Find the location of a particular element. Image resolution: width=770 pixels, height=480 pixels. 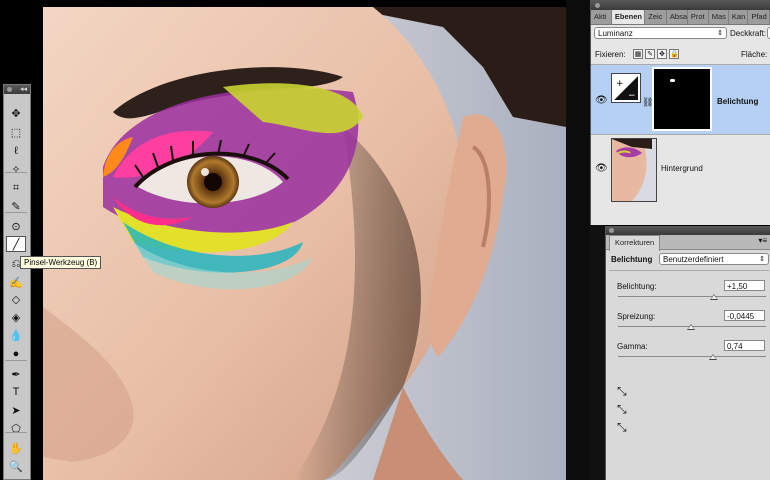

slider-label: Belichtung: is located at coordinates (637, 286).